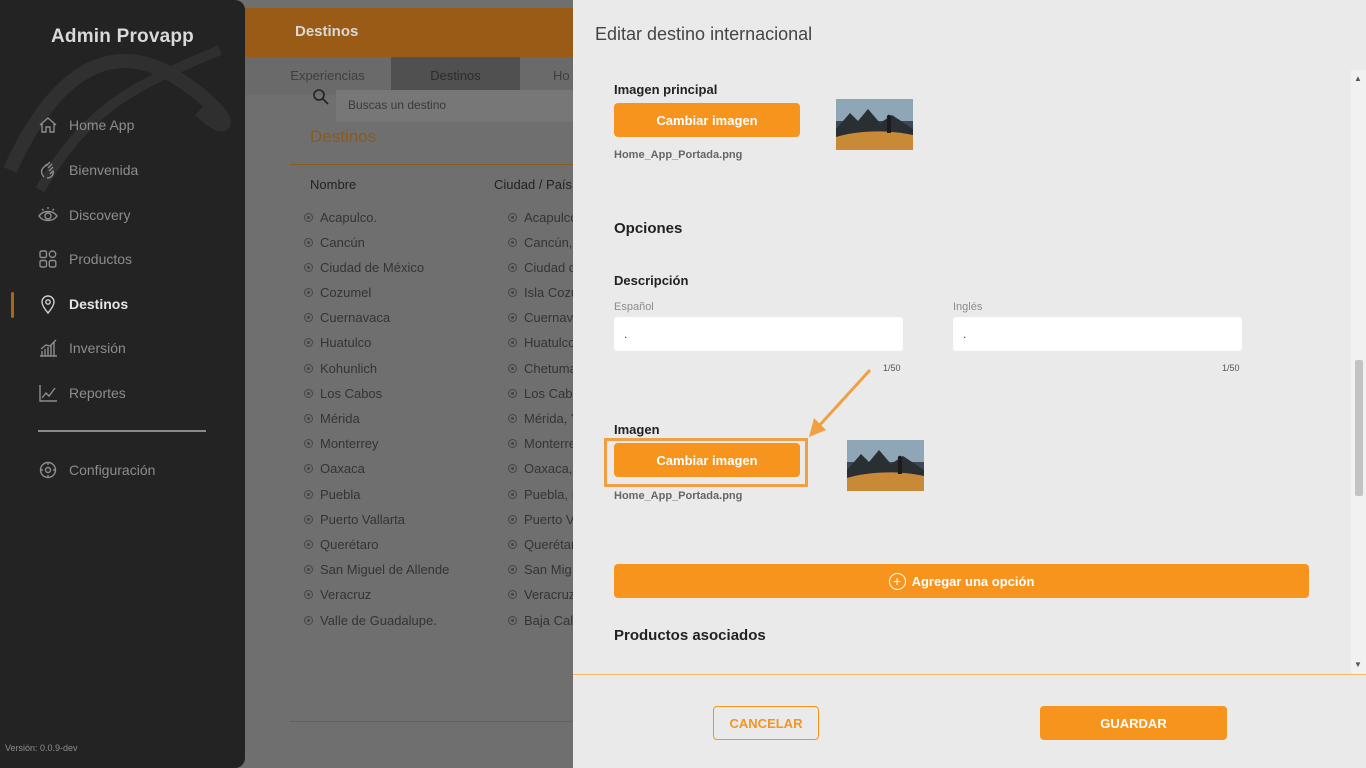 This screenshot has width=1366, height=768. What do you see at coordinates (337, 594) in the screenshot?
I see `table-row: Veracruz` at bounding box center [337, 594].